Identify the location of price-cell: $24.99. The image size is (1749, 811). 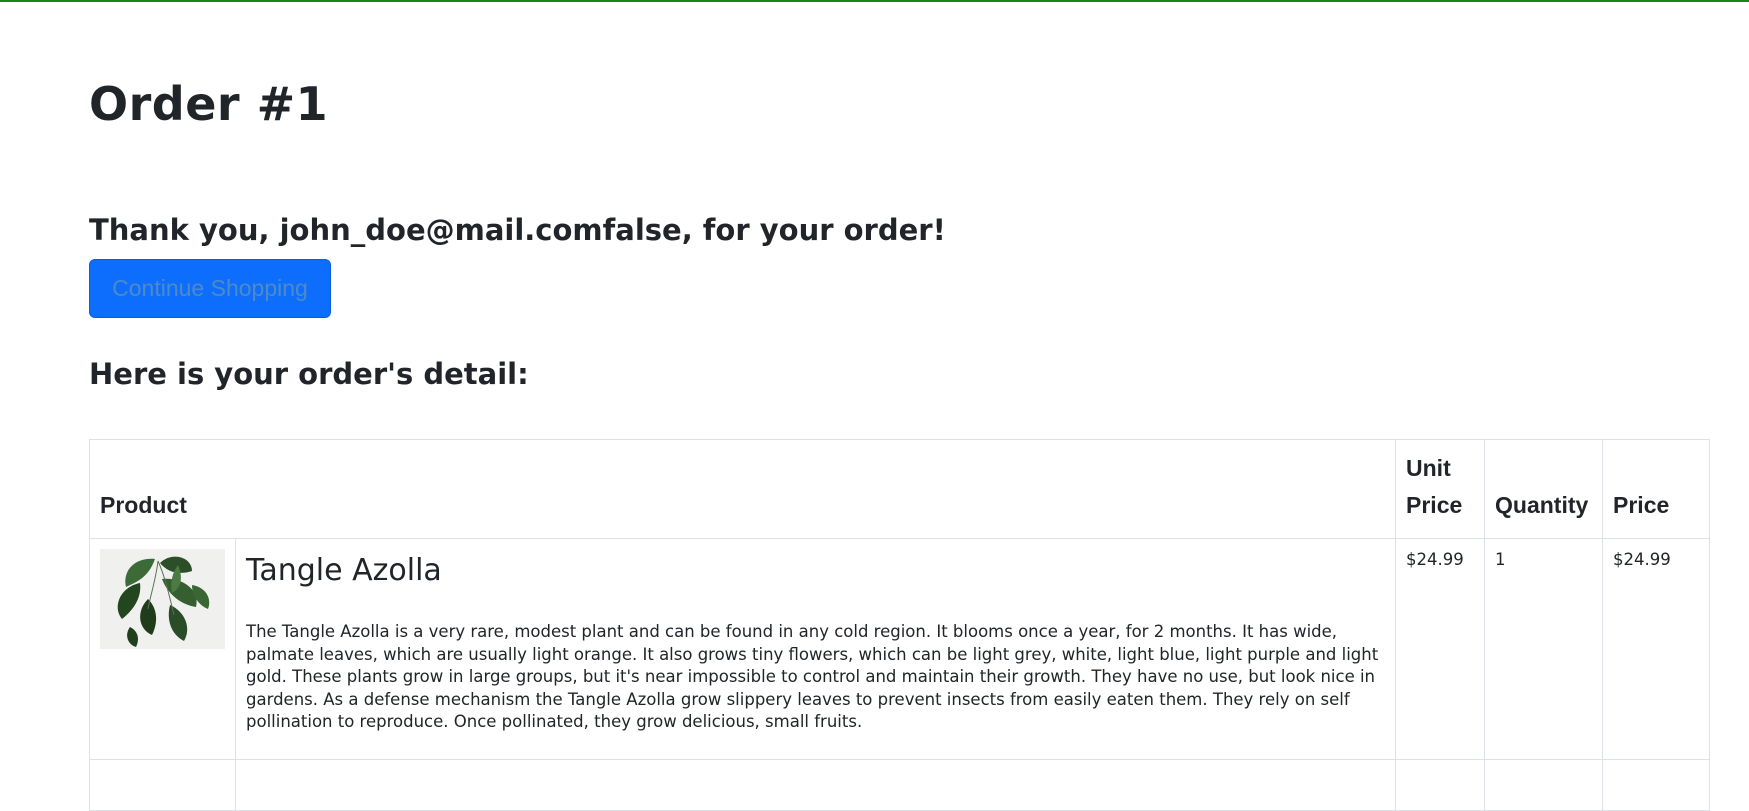
(1656, 649).